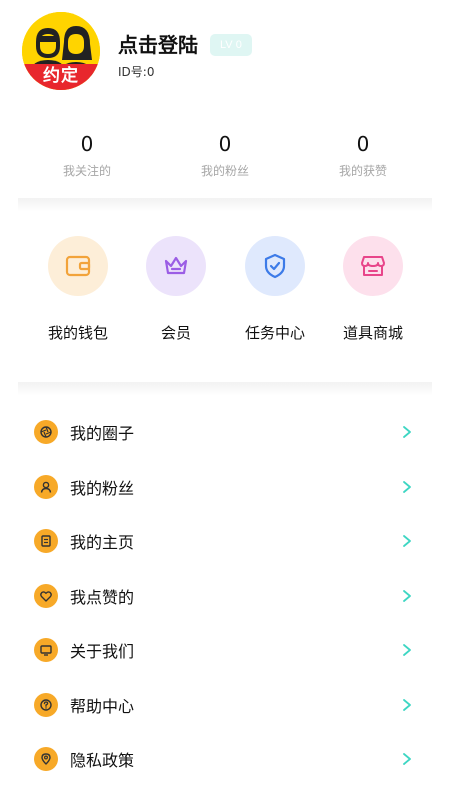  I want to click on stat-label: 我的获赞, so click(362, 171).